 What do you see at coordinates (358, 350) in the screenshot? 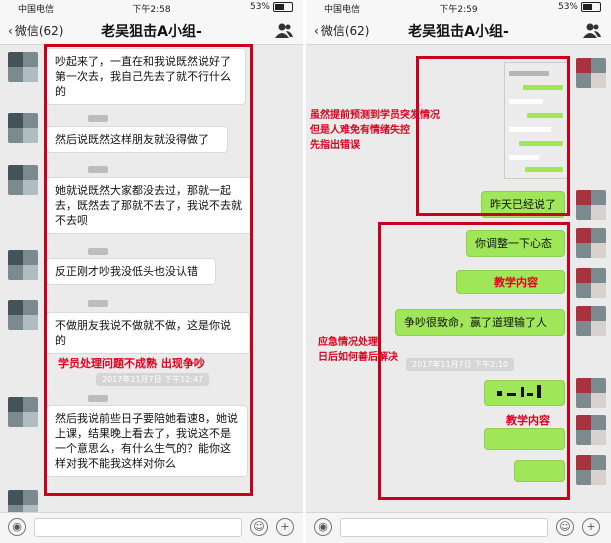
I see `annotation-label: 应急情况处理 日后如何善后解决` at bounding box center [358, 350].